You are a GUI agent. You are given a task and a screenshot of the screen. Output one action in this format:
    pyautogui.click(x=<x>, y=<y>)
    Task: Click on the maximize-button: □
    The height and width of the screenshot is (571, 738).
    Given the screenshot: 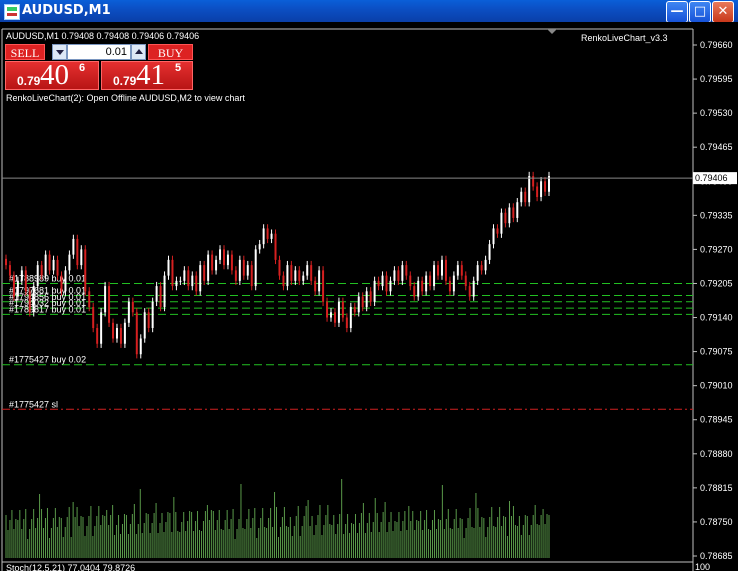 What is the action you would take?
    pyautogui.click(x=700, y=12)
    